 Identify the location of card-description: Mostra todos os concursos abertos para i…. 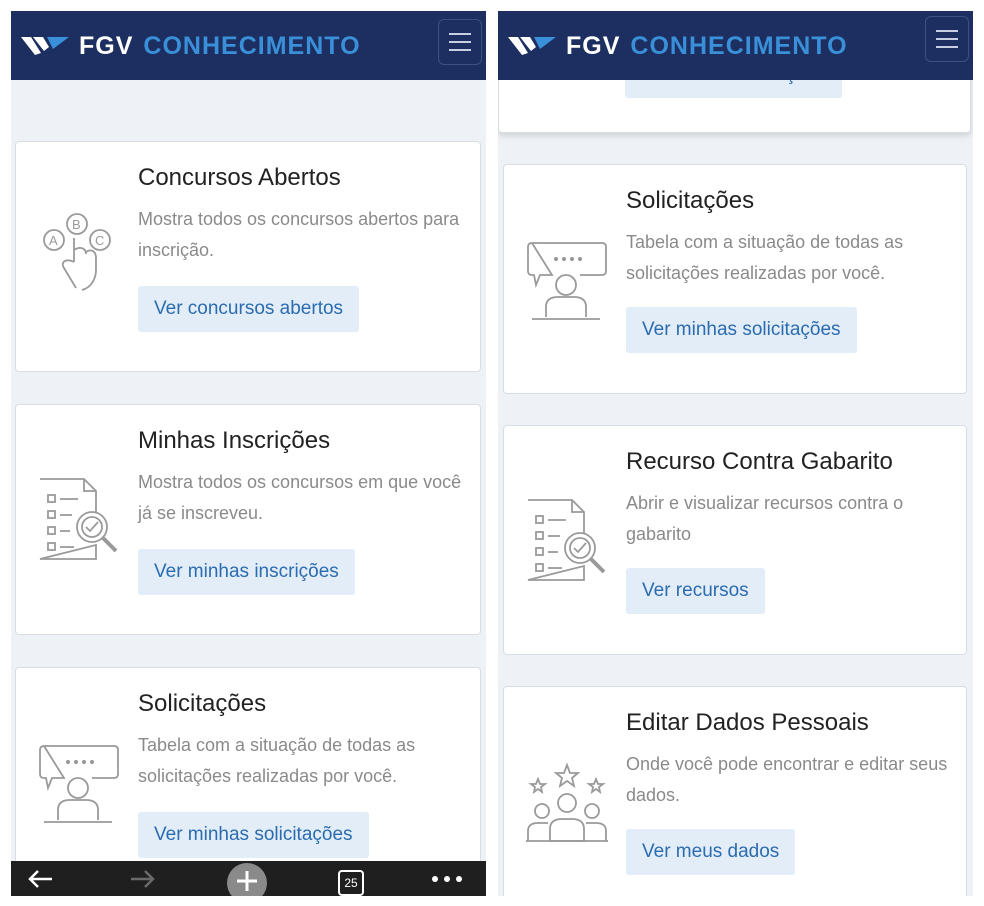
(299, 234).